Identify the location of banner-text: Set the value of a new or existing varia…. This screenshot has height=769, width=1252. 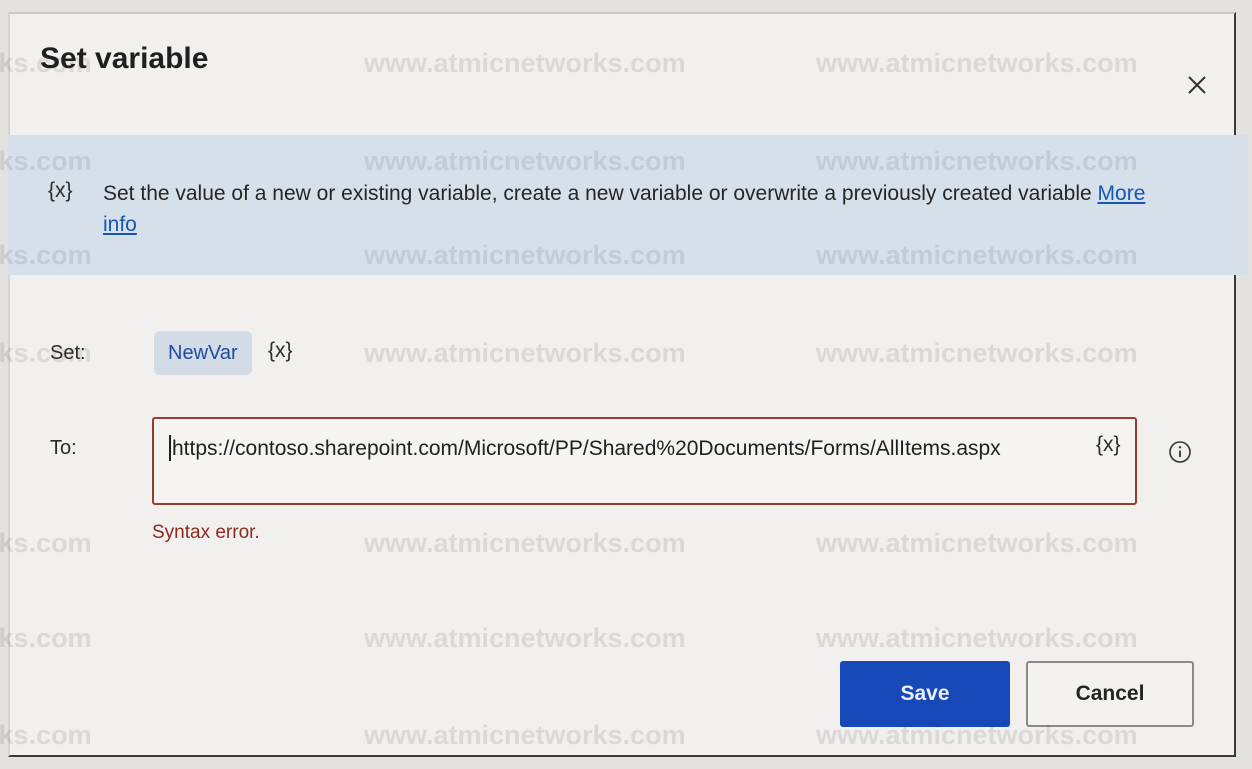
(597, 193).